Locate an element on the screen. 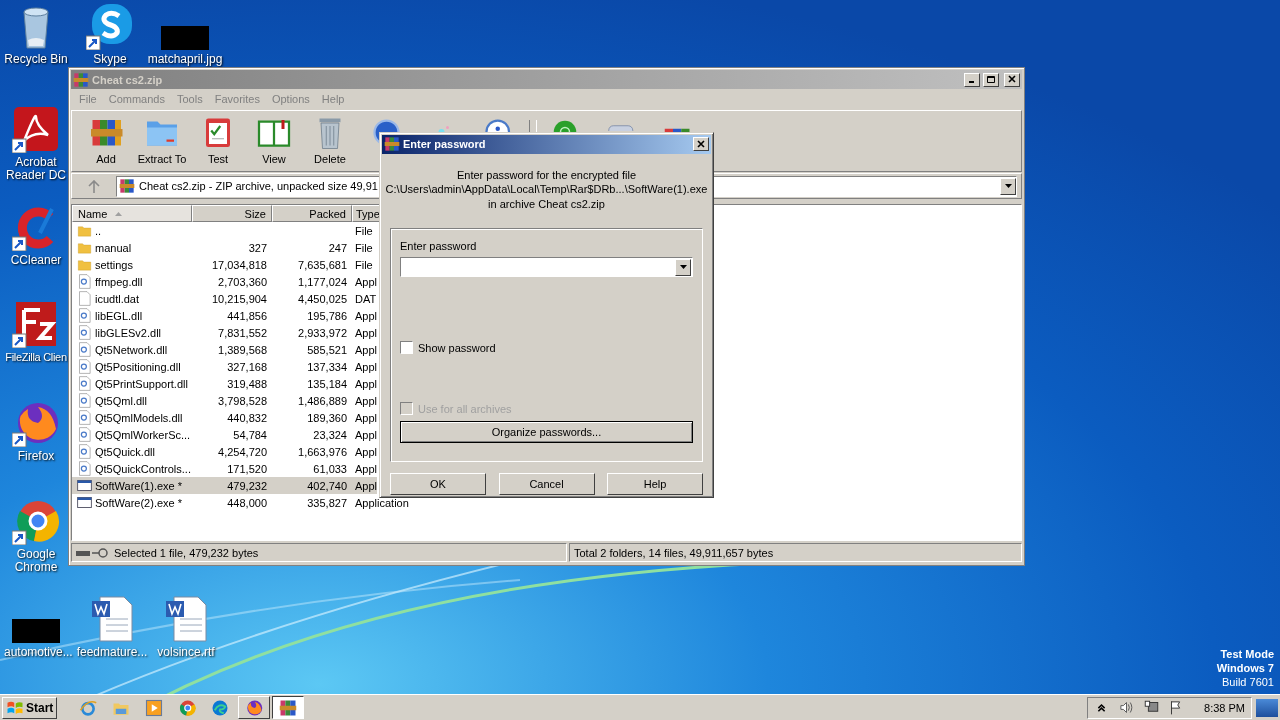 The image size is (1280, 720). packed-cell-text: 585,521 is located at coordinates (327, 349).